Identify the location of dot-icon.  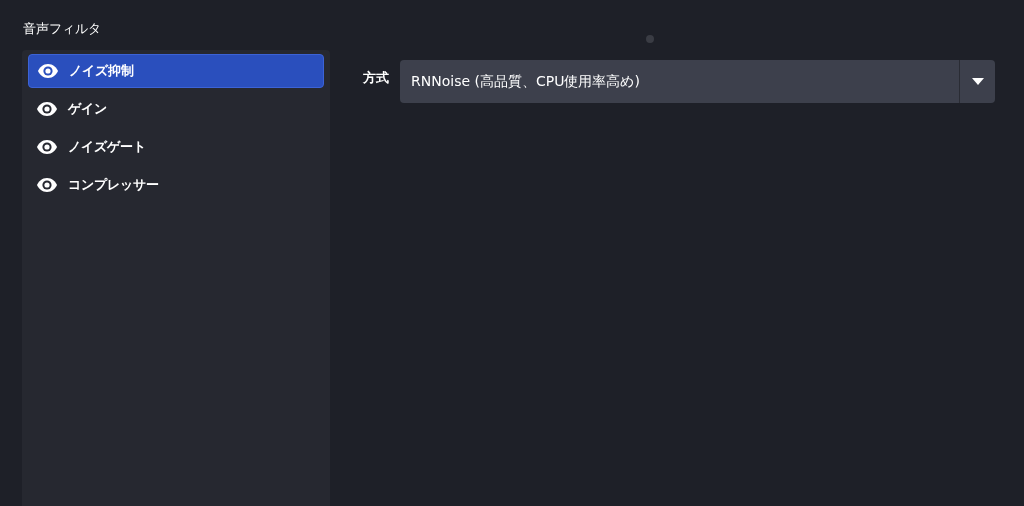
(650, 39).